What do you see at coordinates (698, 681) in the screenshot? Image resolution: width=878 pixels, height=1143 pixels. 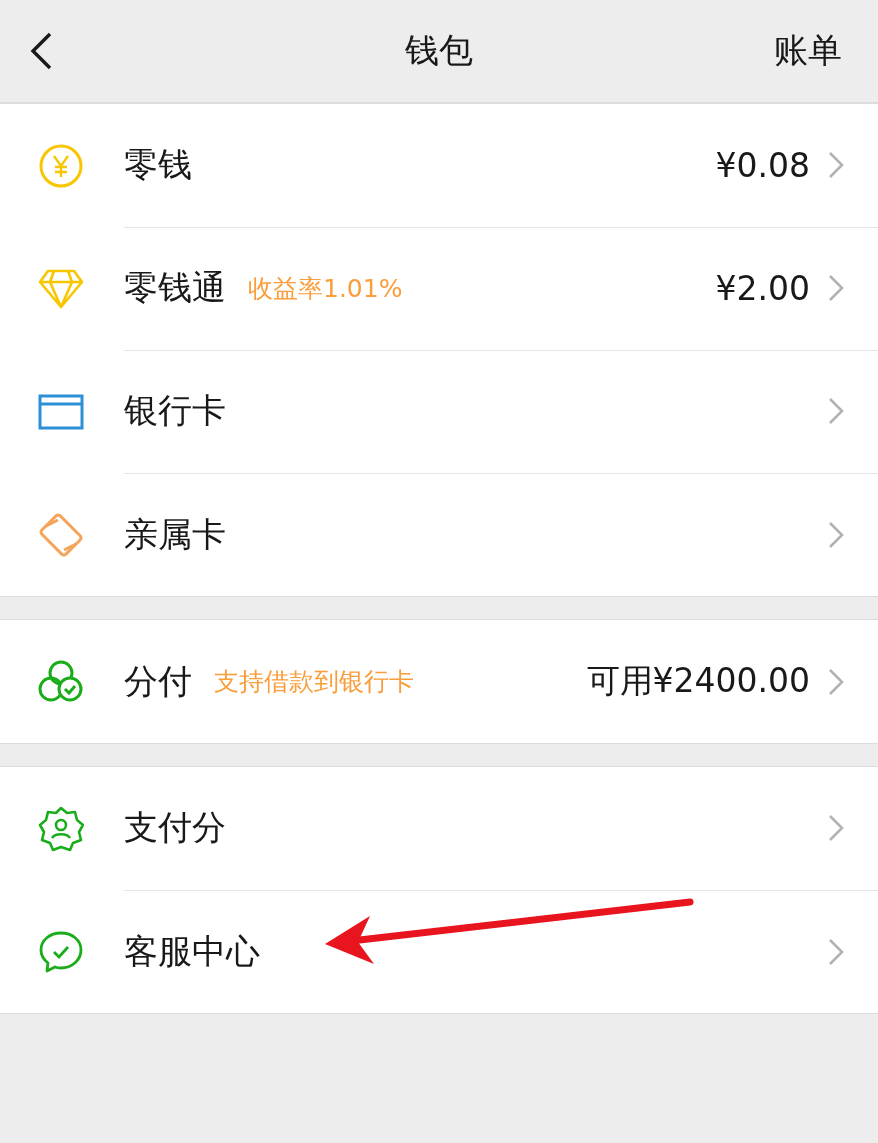 I see `row-value: 可用¥2400.00` at bounding box center [698, 681].